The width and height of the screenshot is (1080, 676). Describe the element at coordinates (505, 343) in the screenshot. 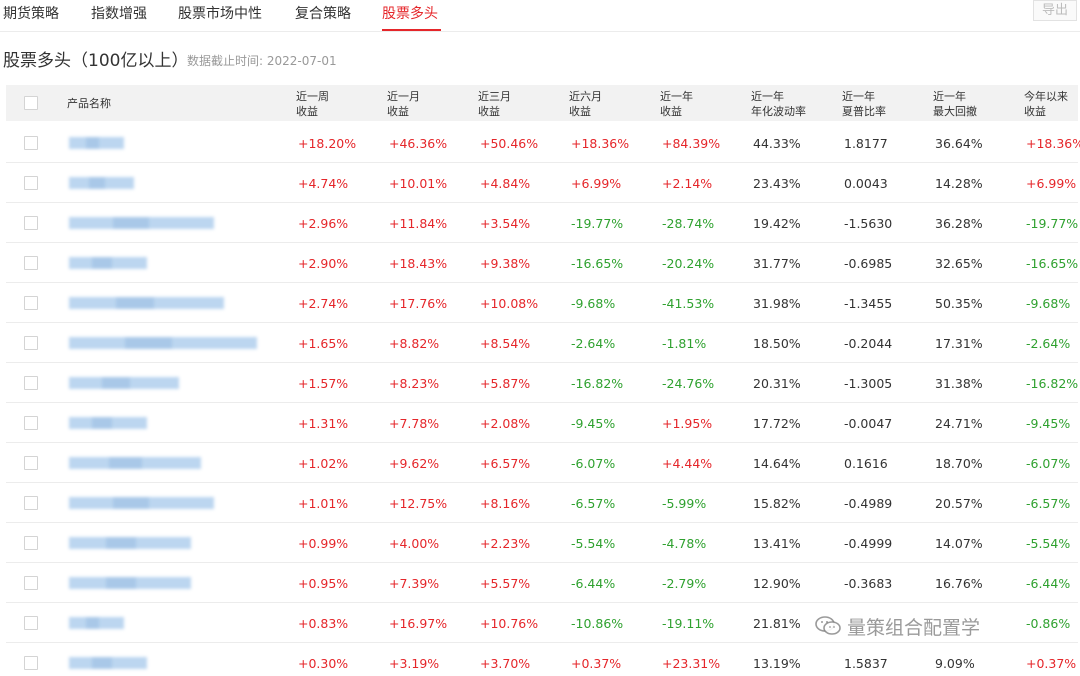

I see `cell-3month-return: +8.54%` at that location.